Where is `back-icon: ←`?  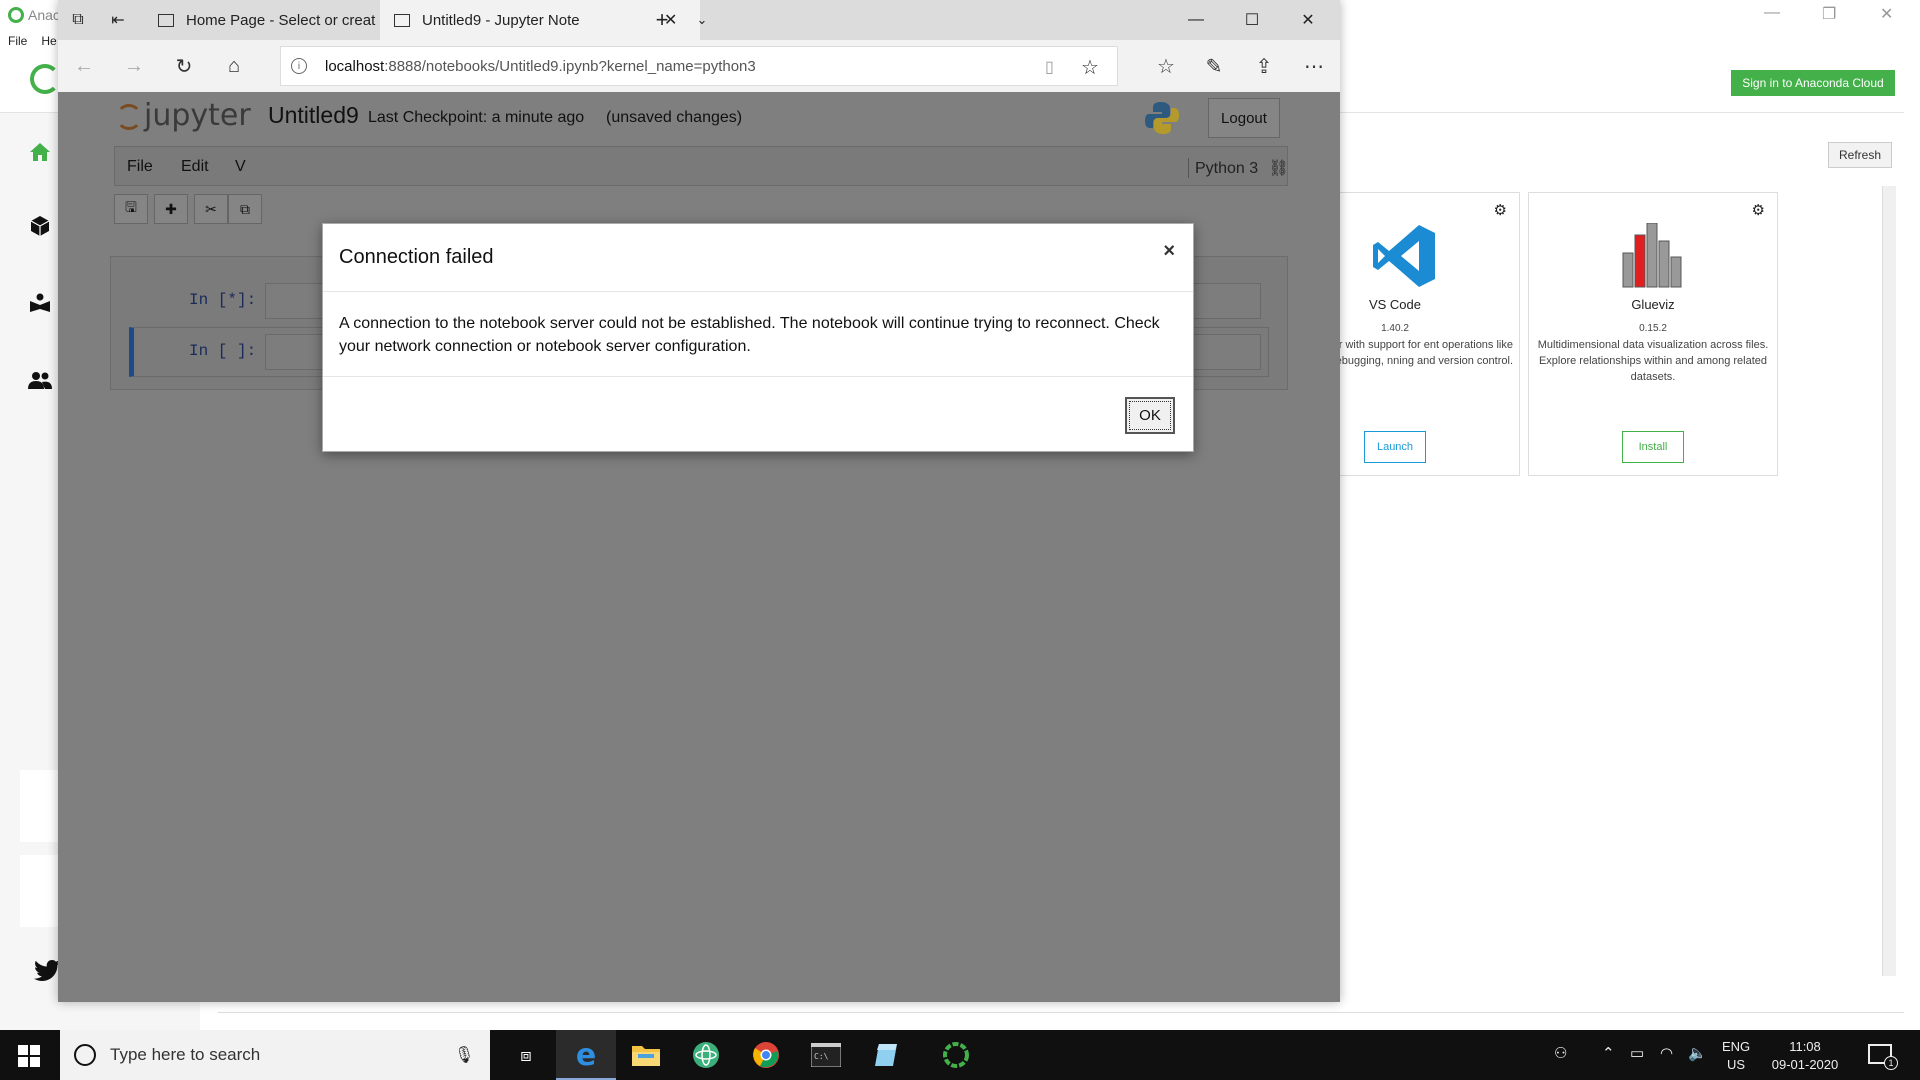 back-icon: ← is located at coordinates (84, 66).